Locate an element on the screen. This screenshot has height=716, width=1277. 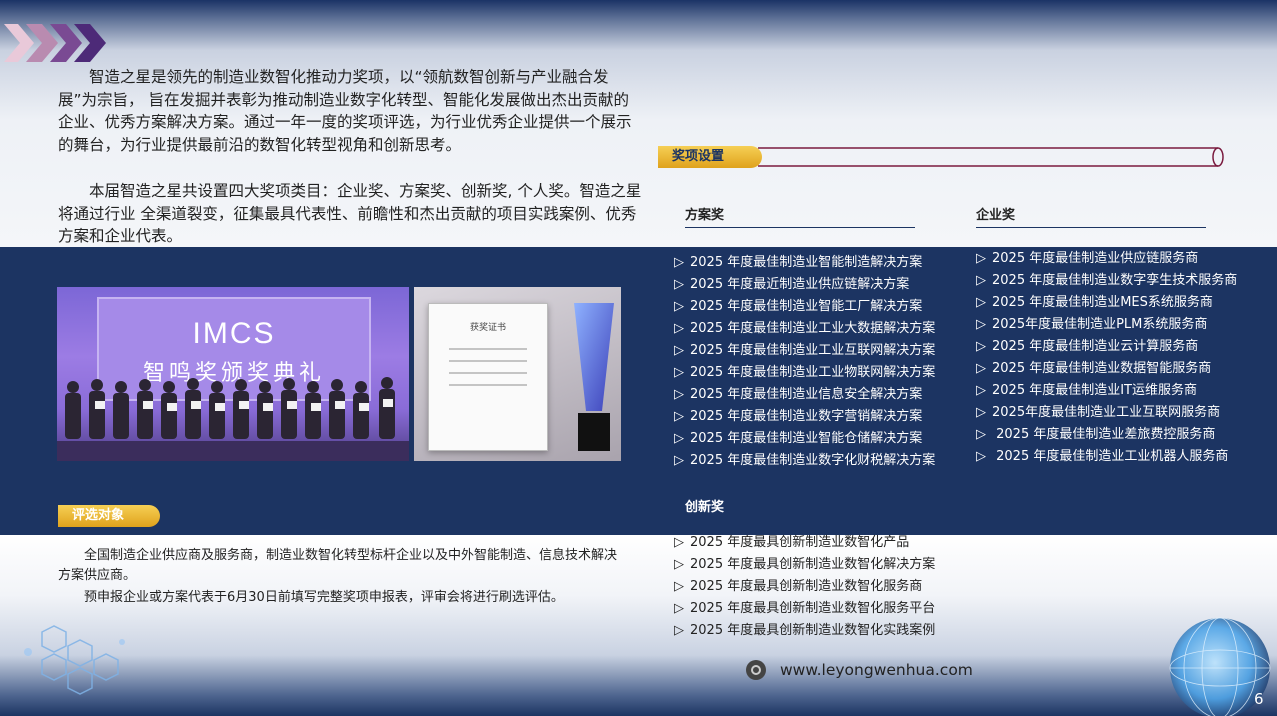
list-item: ▷ 2025年度最佳制造业PLM系统服务商 is located at coordinates (1092, 324).